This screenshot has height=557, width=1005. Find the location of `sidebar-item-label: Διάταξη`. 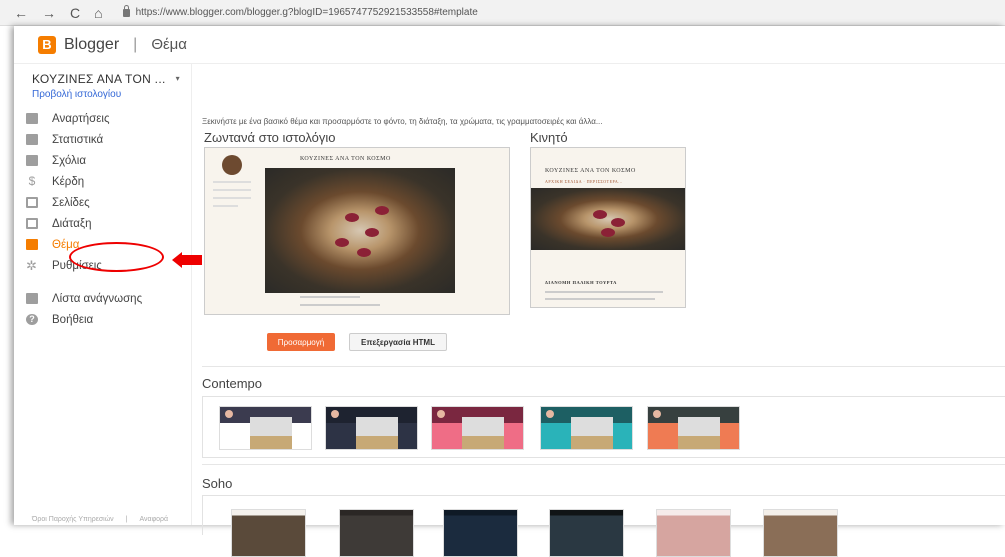

sidebar-item-label: Διάταξη is located at coordinates (72, 223).